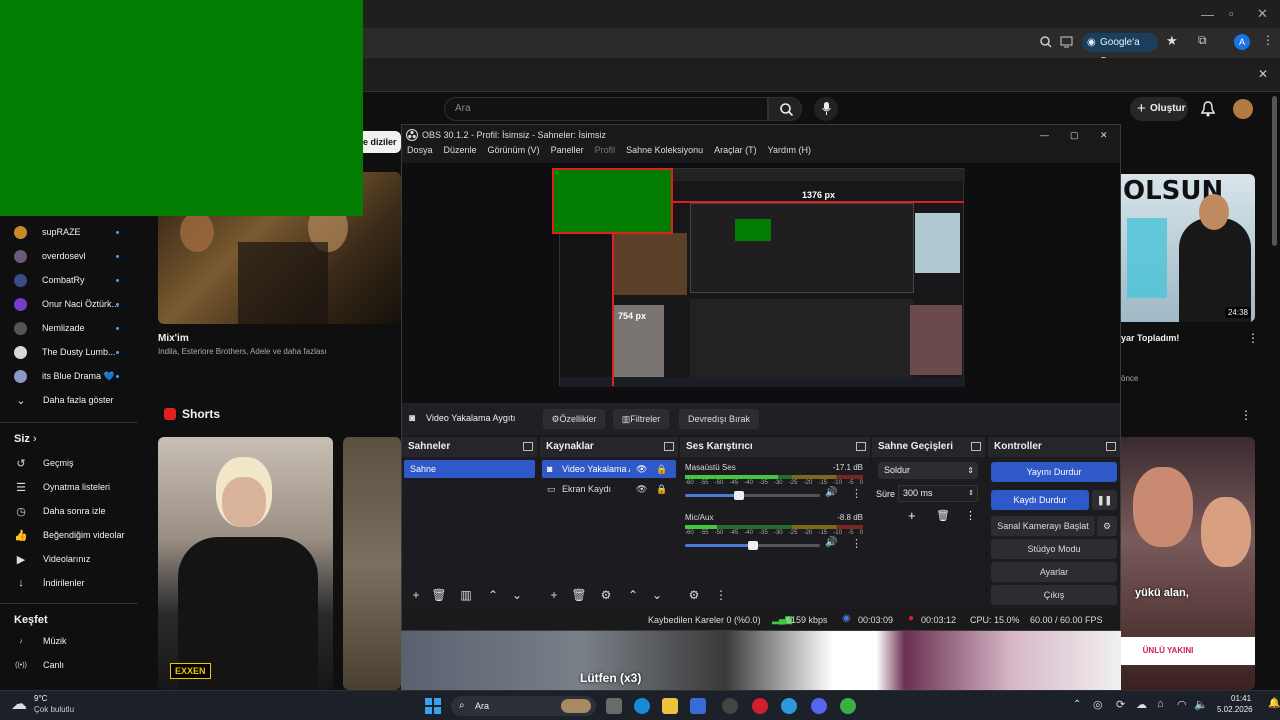 The image size is (1280, 720). What do you see at coordinates (1172, 41) in the screenshot?
I see `bookmark-star-icon: ★` at bounding box center [1172, 41].